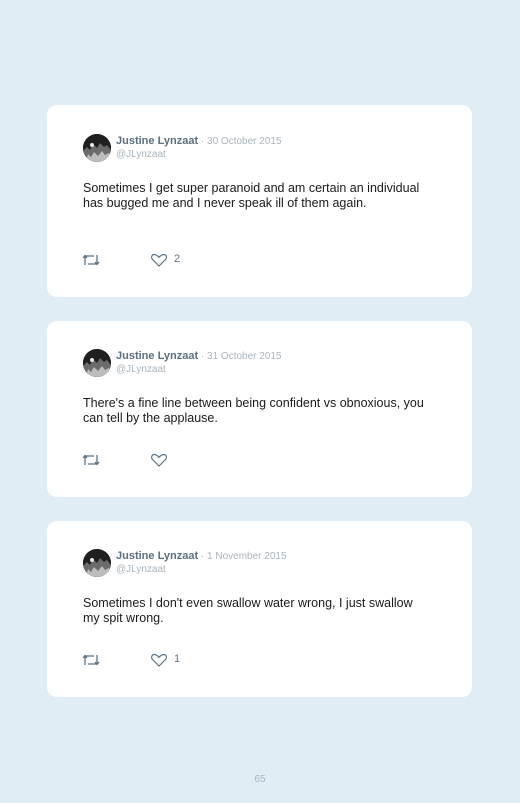 Image resolution: width=520 pixels, height=803 pixels. What do you see at coordinates (177, 659) in the screenshot?
I see `like-count: 1` at bounding box center [177, 659].